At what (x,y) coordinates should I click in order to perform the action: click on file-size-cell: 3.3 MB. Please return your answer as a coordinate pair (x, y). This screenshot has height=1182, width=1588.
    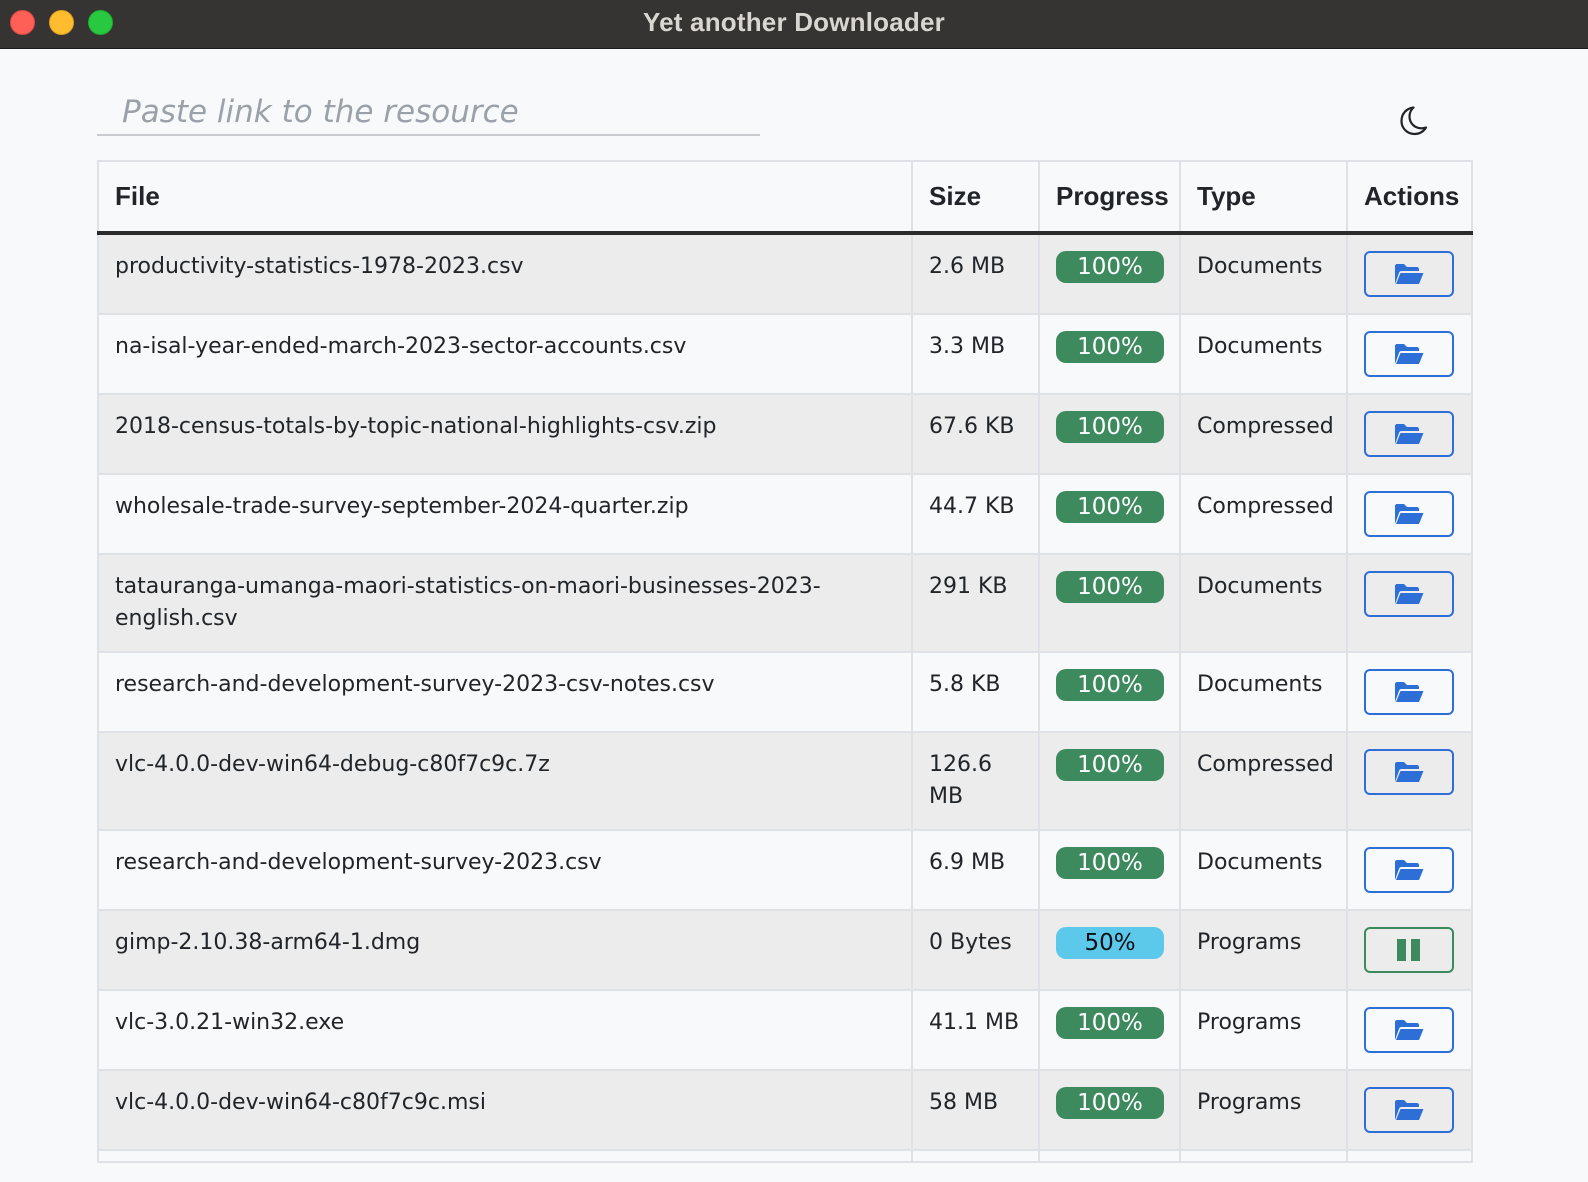
    Looking at the image, I should click on (975, 354).